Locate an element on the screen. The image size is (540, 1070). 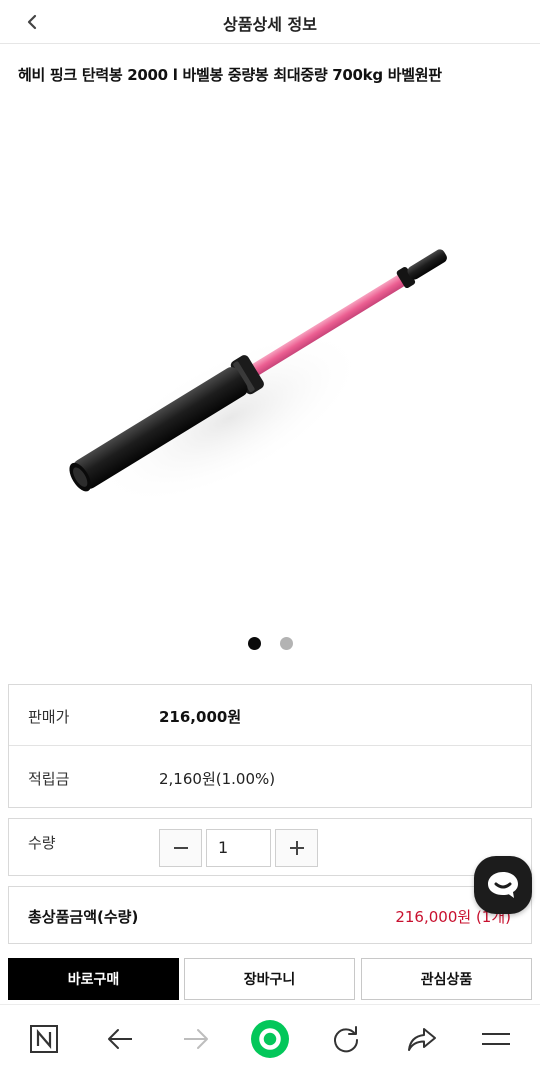
minus-icon is located at coordinates (180, 848).